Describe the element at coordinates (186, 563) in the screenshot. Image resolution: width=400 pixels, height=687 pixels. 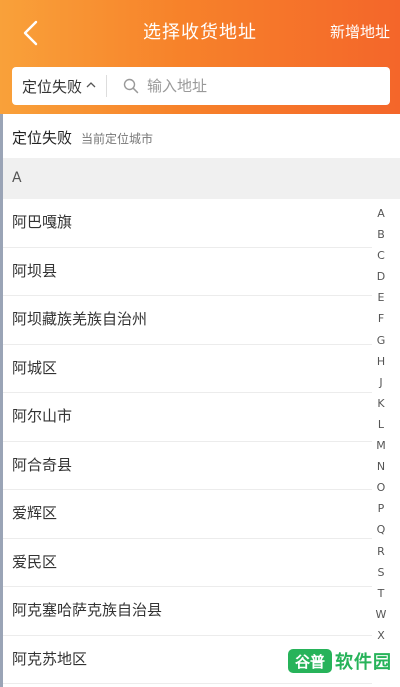
I see `list-item: 爱民区` at that location.